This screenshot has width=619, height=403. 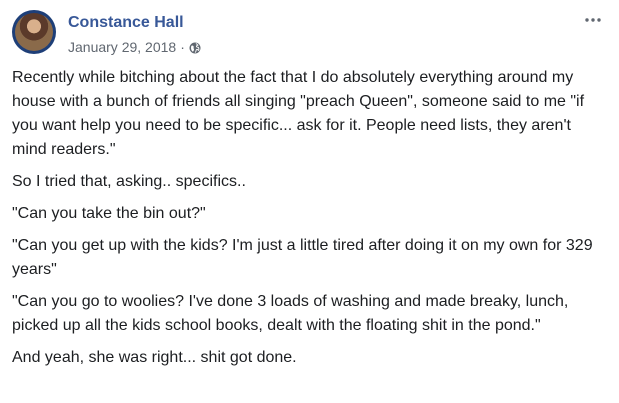 I want to click on post-header: Constance Hall January 29, 2018 ·, so click(x=309, y=35).